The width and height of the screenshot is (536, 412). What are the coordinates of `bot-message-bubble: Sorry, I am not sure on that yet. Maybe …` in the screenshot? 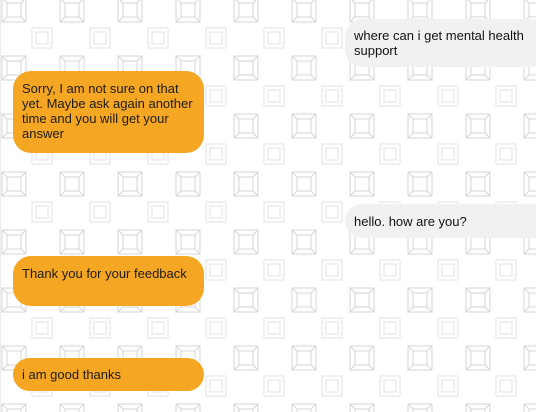 It's located at (108, 112).